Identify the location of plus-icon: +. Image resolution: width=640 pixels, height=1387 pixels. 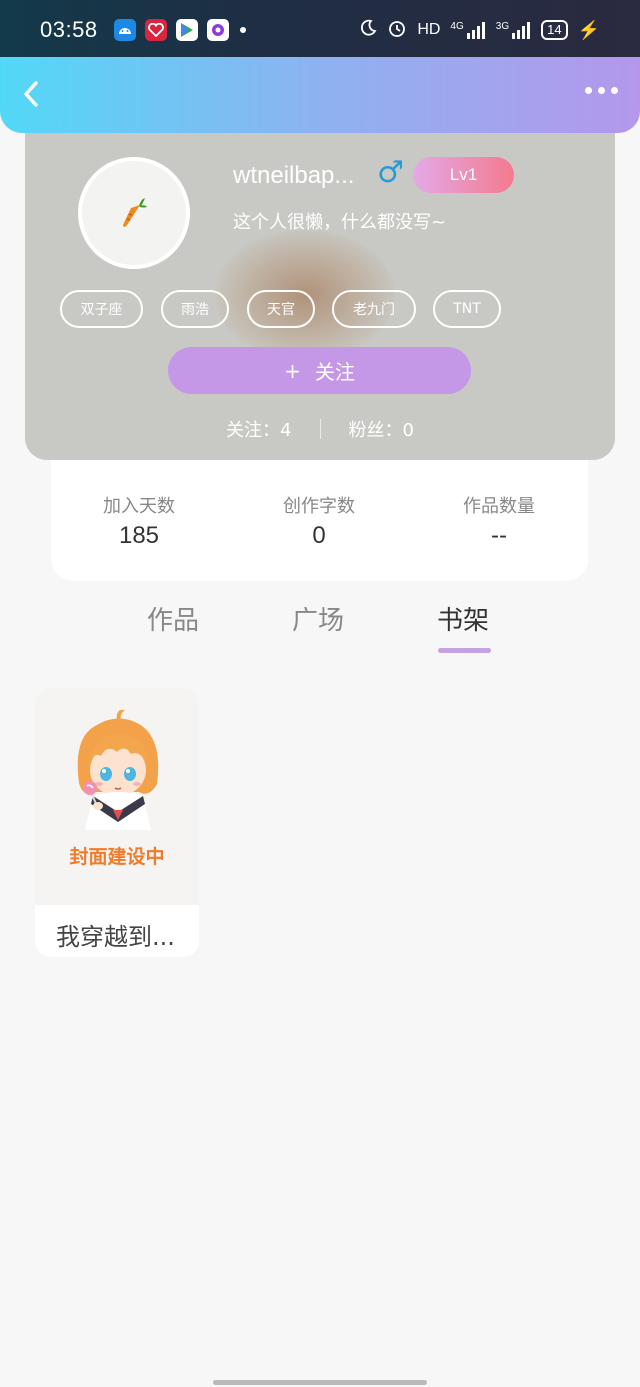
(292, 370).